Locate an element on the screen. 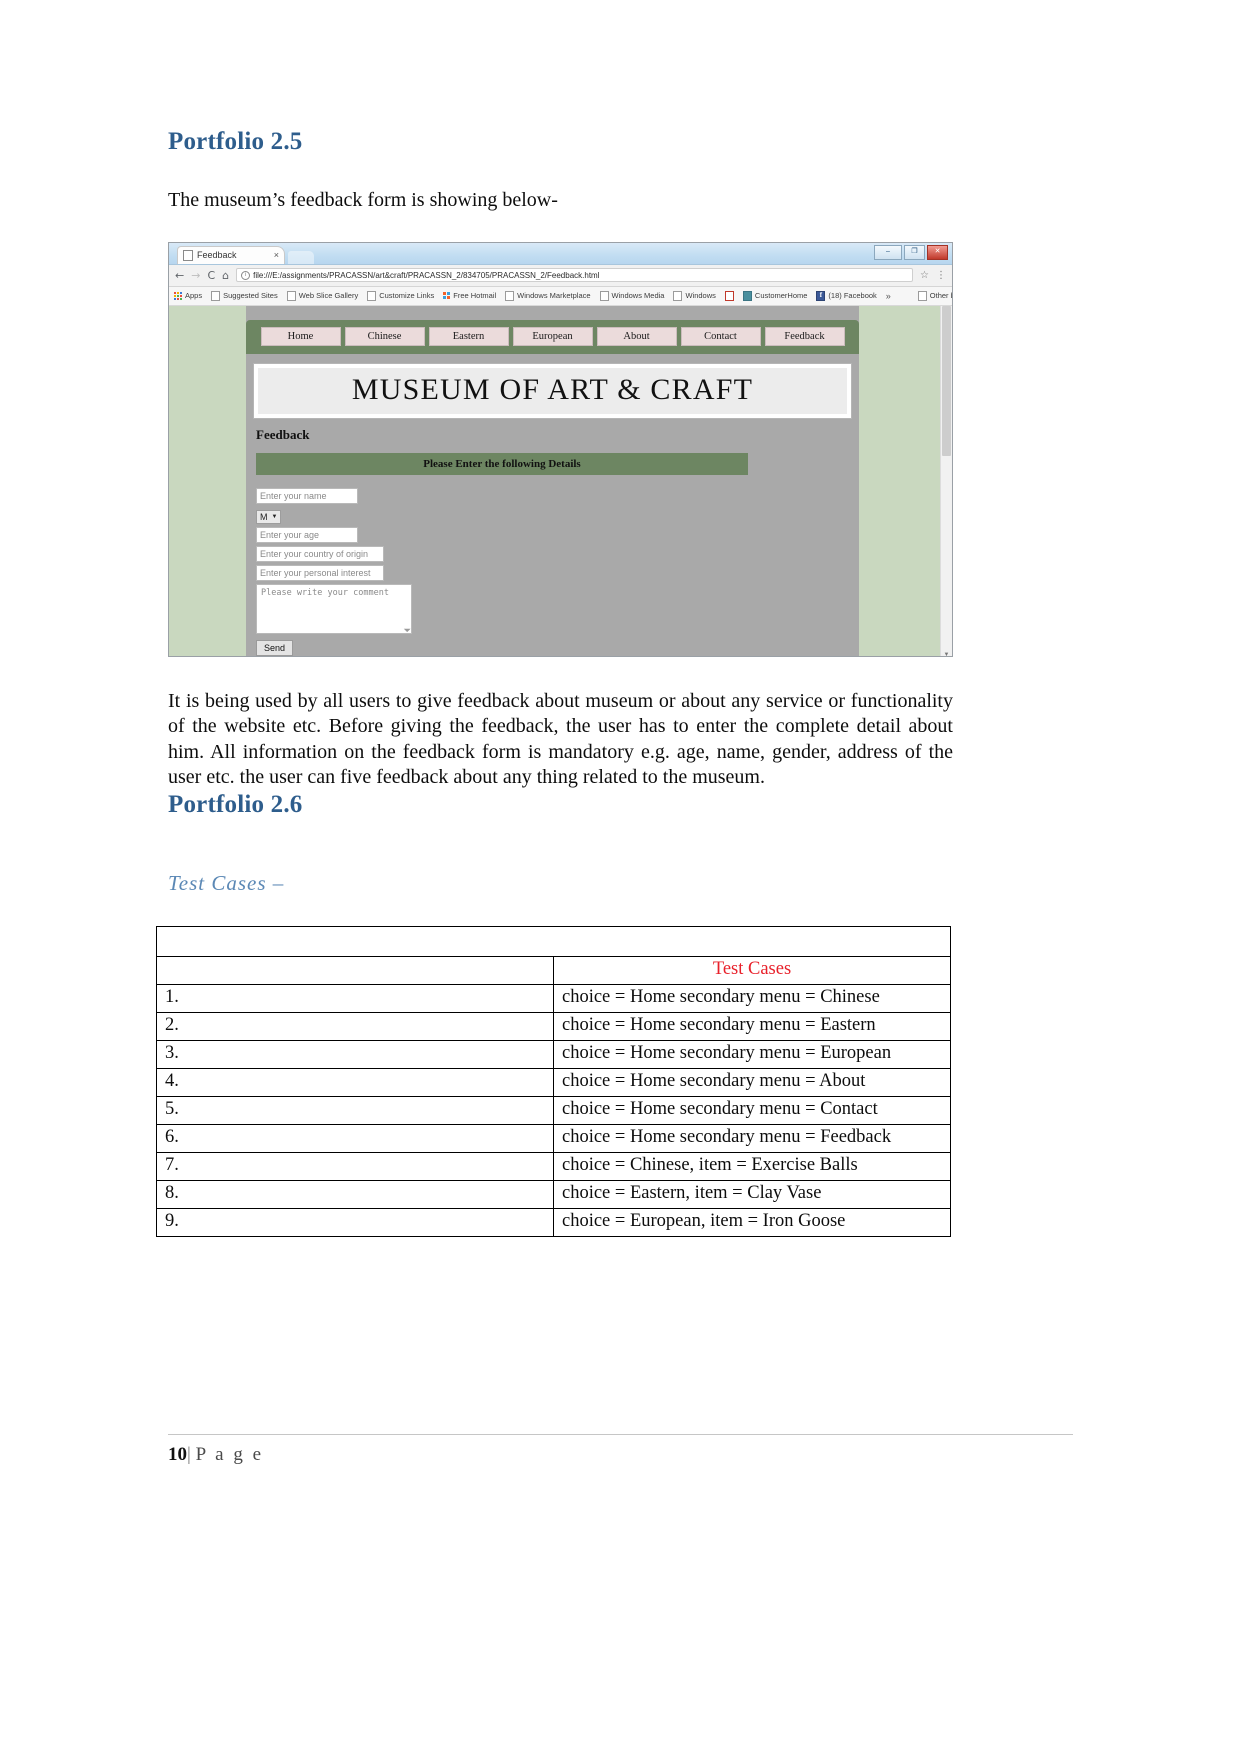 The height and width of the screenshot is (1754, 1241). bookmark-label: Suggested Sites is located at coordinates (250, 296).